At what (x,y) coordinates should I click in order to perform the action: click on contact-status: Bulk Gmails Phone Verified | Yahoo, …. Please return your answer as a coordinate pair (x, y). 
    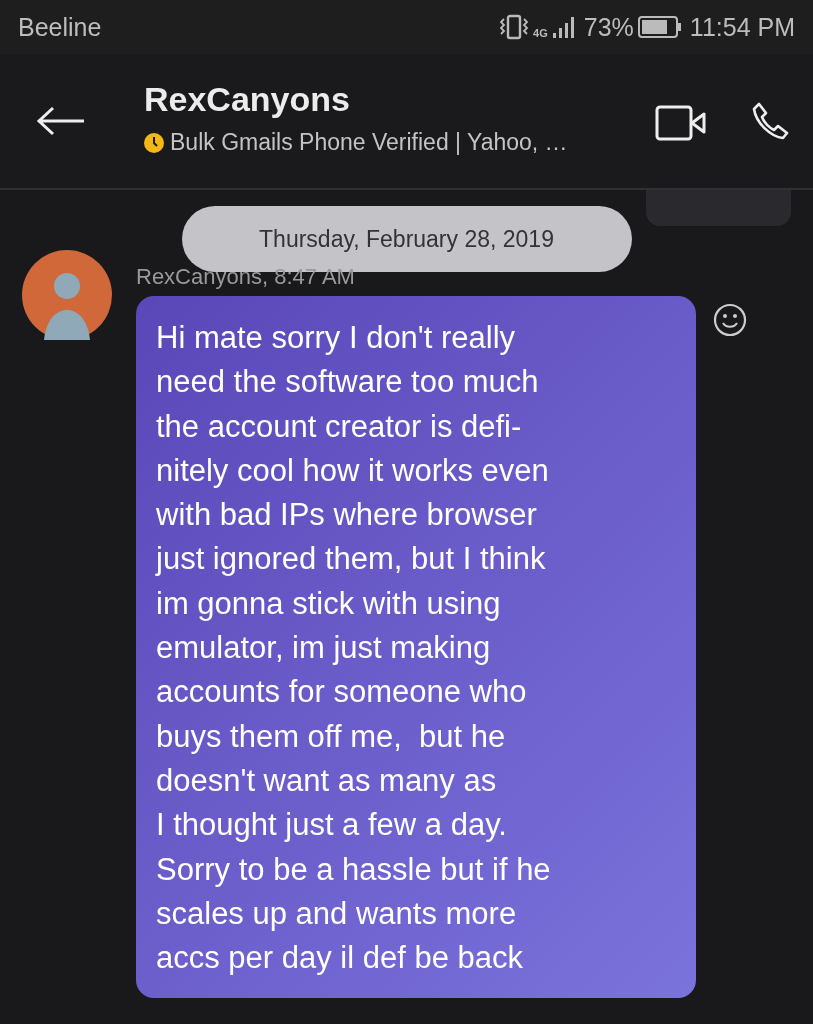
    Looking at the image, I should click on (369, 142).